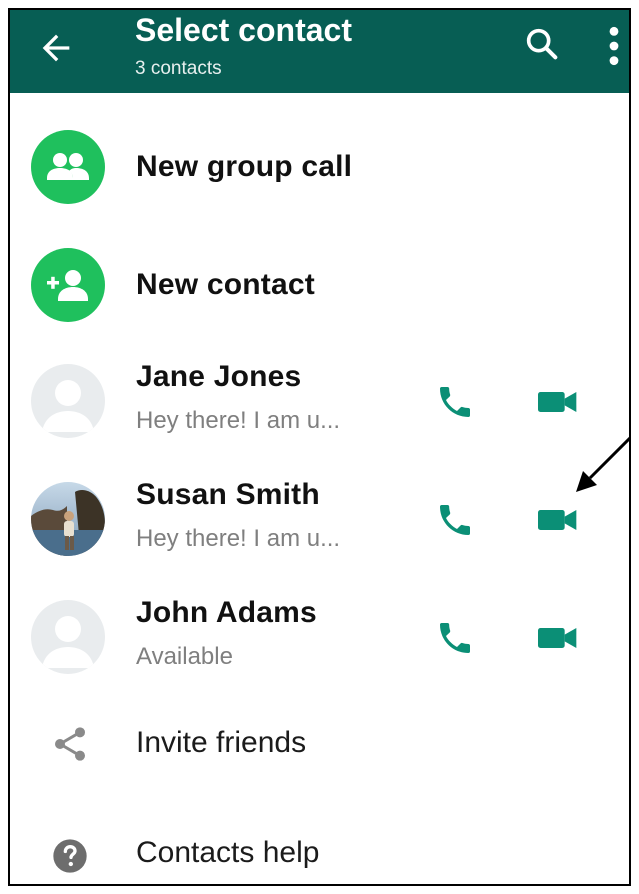 The width and height of the screenshot is (639, 894). I want to click on app-bar: Select contact 3 contacts, so click(319, 51).